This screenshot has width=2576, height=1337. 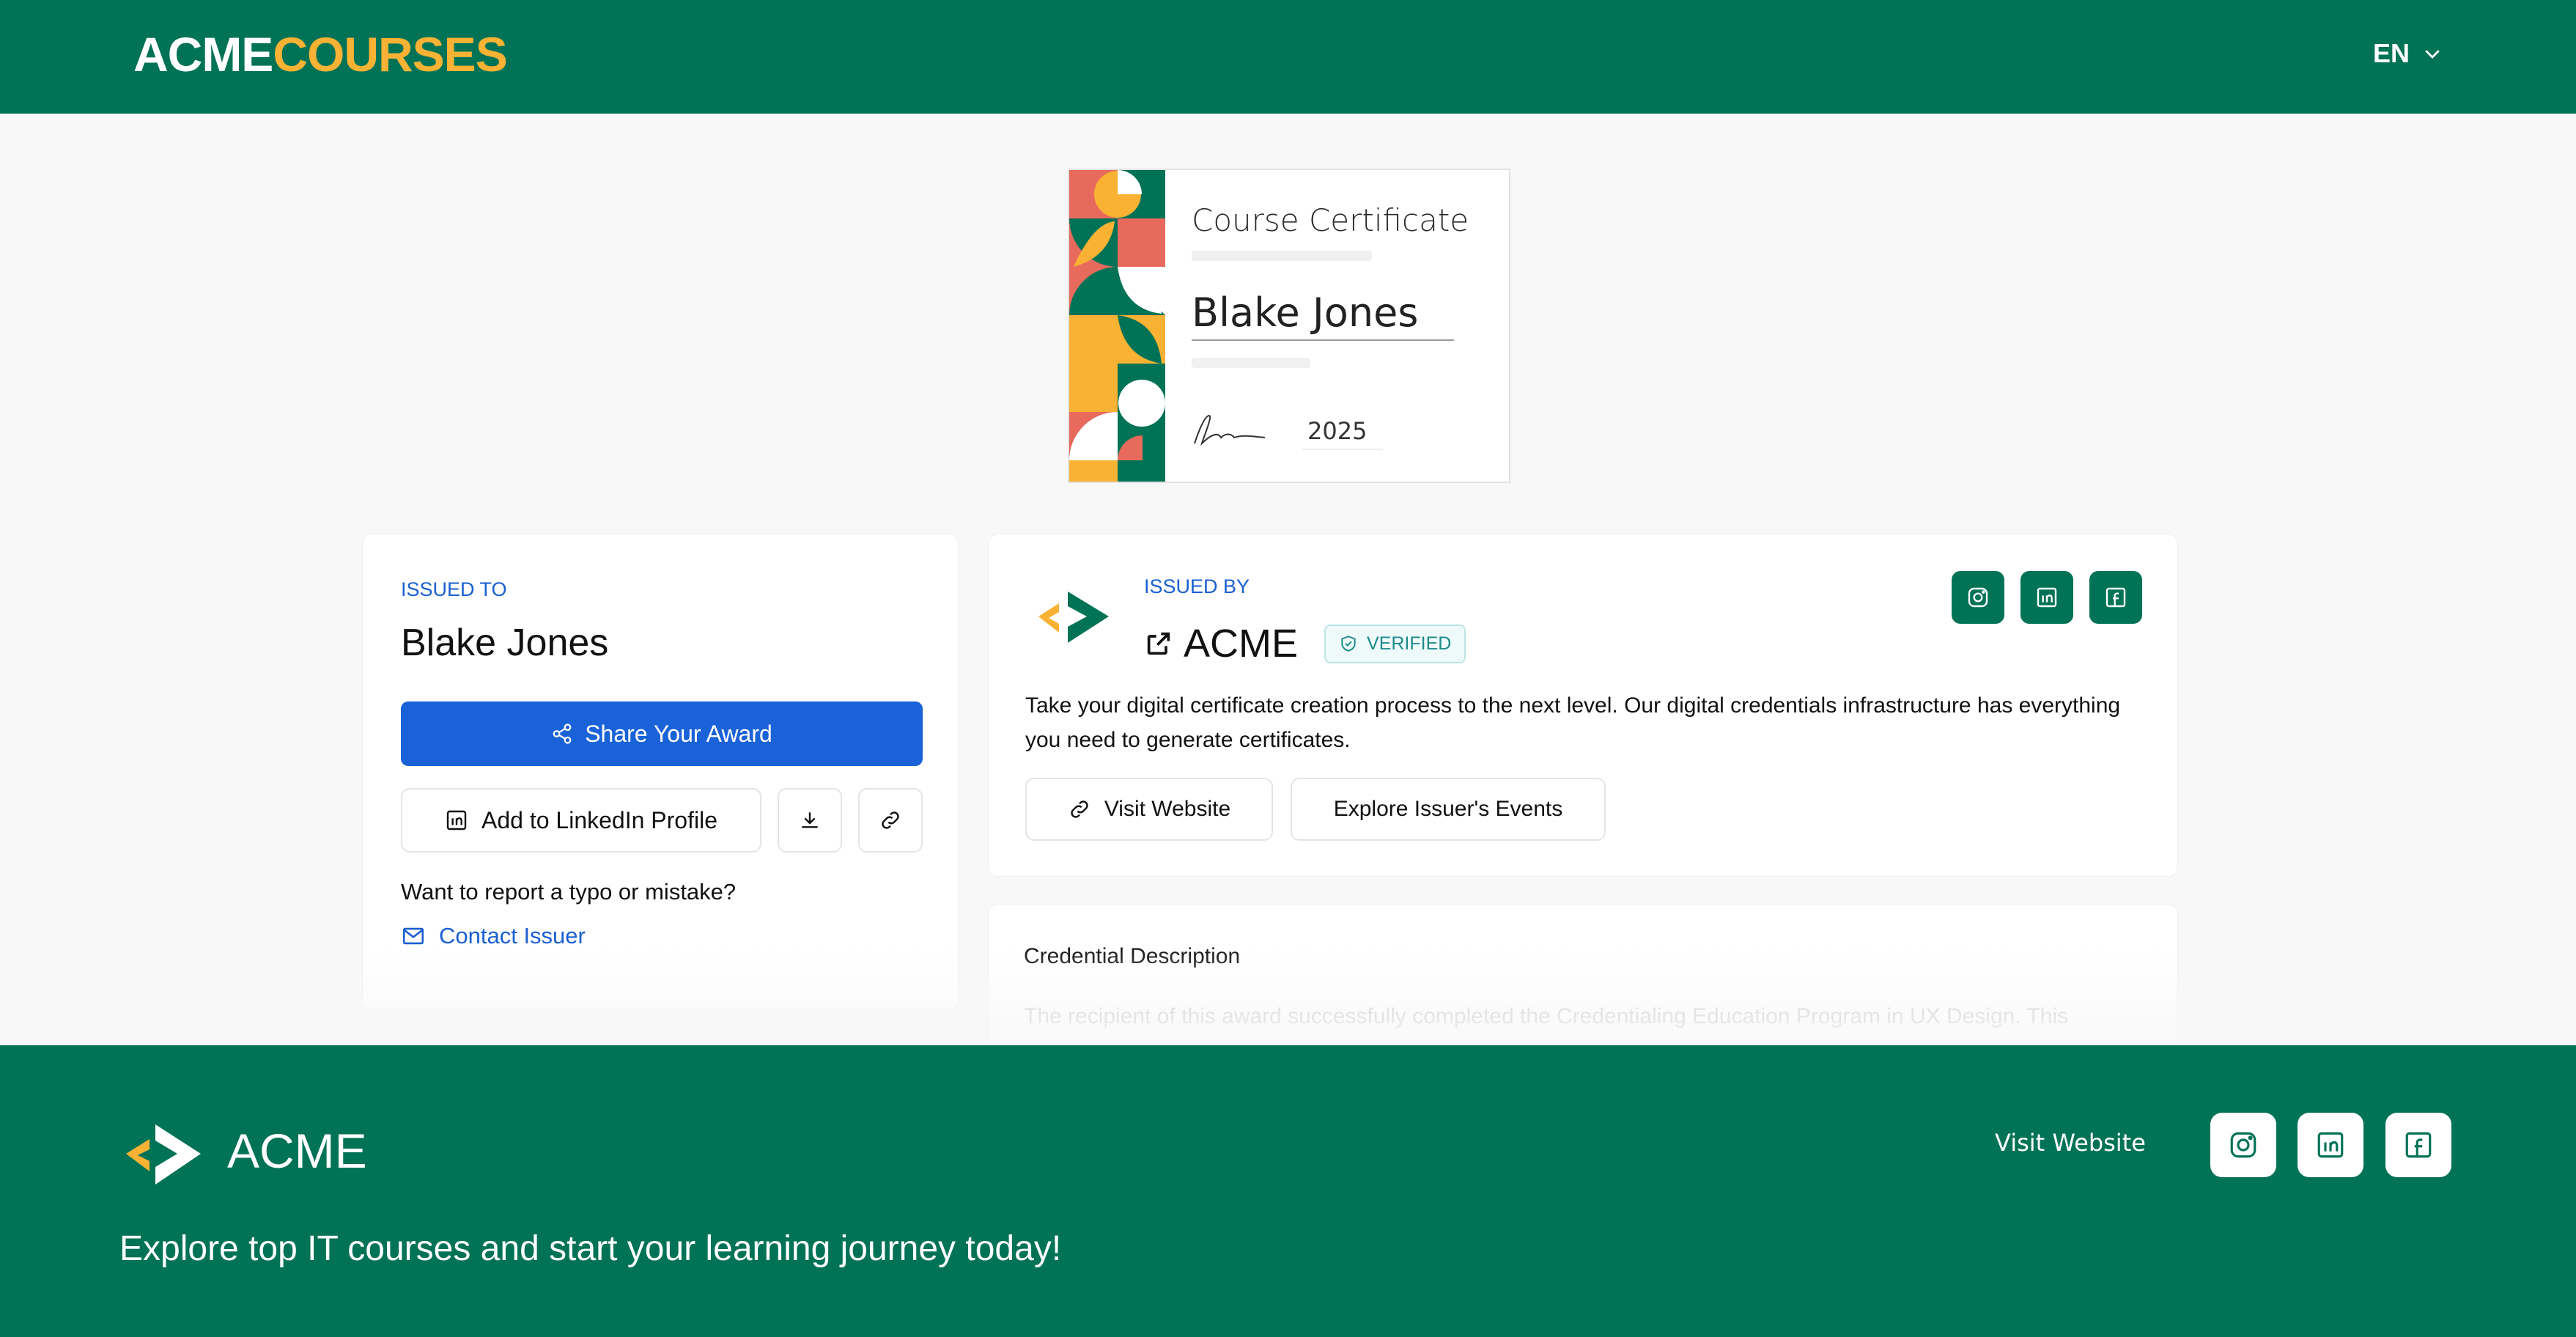 What do you see at coordinates (1197, 586) in the screenshot?
I see `issued-by-label: ISSUED BY` at bounding box center [1197, 586].